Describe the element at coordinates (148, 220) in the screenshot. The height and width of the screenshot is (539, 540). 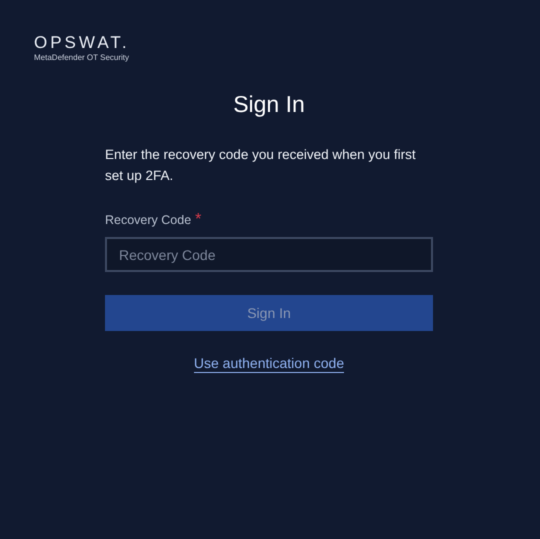
I see `field-label: Recovery Code` at that location.